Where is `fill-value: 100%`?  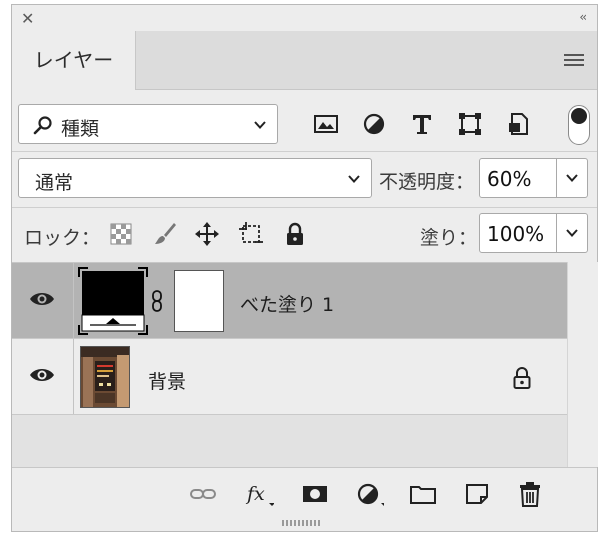
fill-value: 100% is located at coordinates (516, 234).